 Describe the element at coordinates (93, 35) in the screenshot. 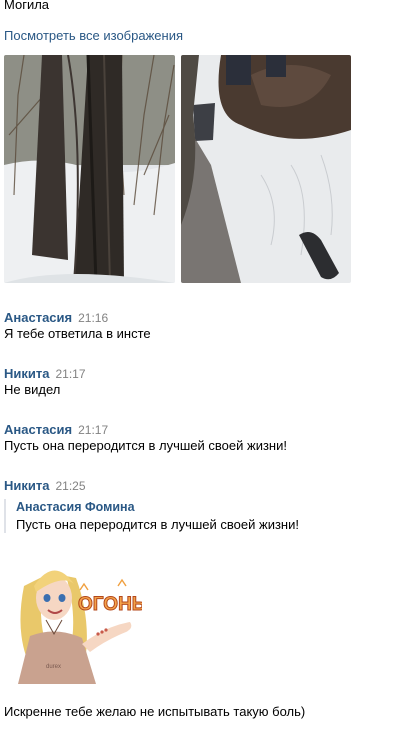

I see `view-all-images-link: Посмотреть все изображения` at that location.